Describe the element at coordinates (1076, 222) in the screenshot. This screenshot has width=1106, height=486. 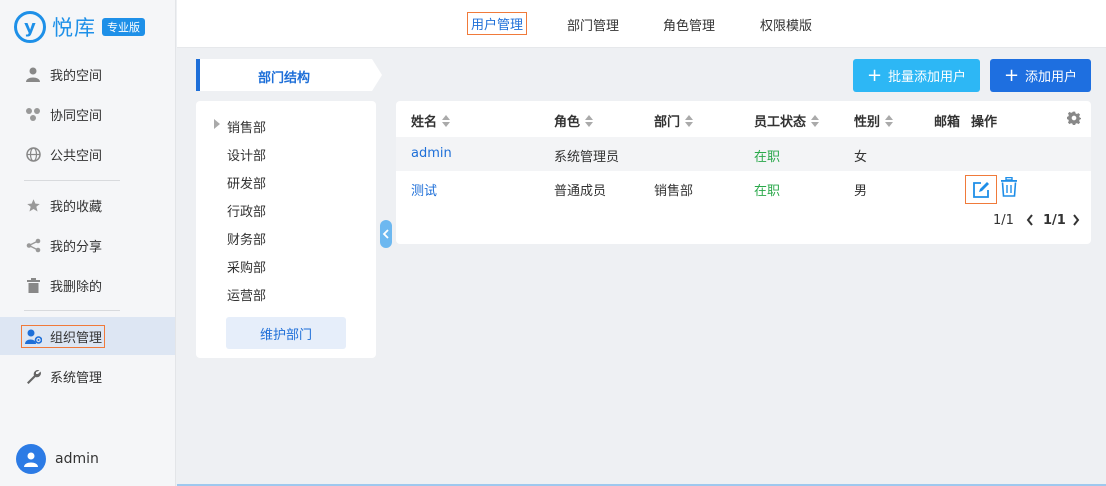
I see `next-page-icon` at that location.